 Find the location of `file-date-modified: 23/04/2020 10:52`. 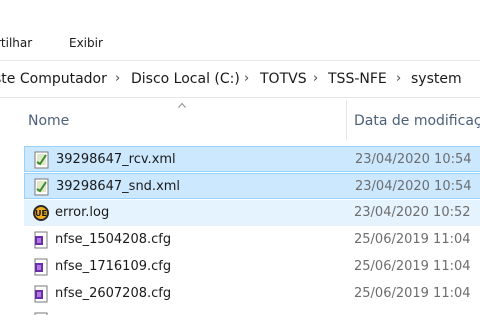

file-date-modified: 23/04/2020 10:52 is located at coordinates (412, 212).